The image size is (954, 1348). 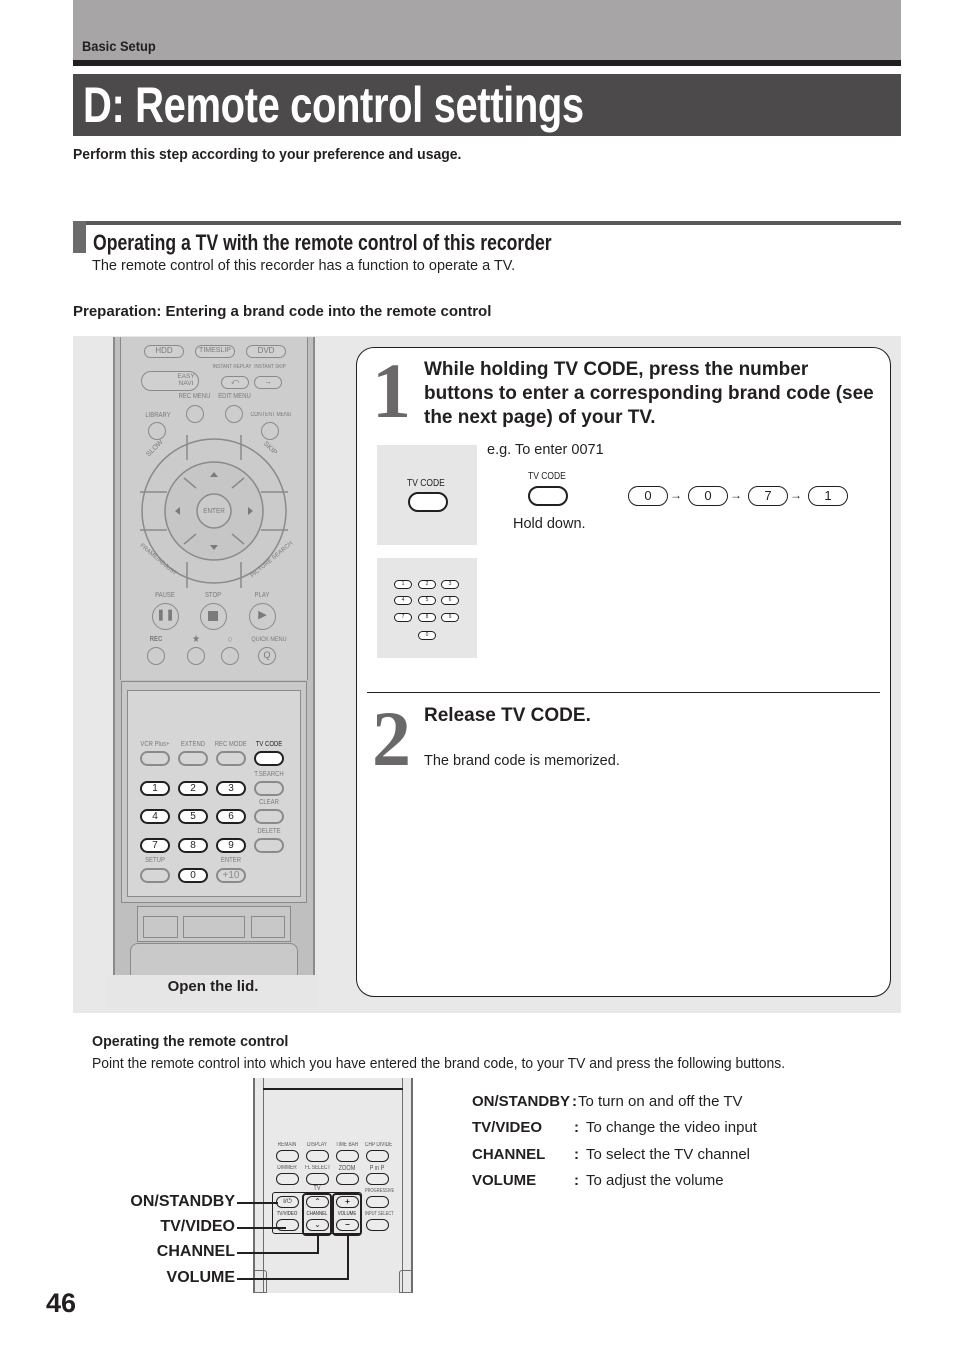 I want to click on mini-key-7: 7, so click(x=403, y=617).